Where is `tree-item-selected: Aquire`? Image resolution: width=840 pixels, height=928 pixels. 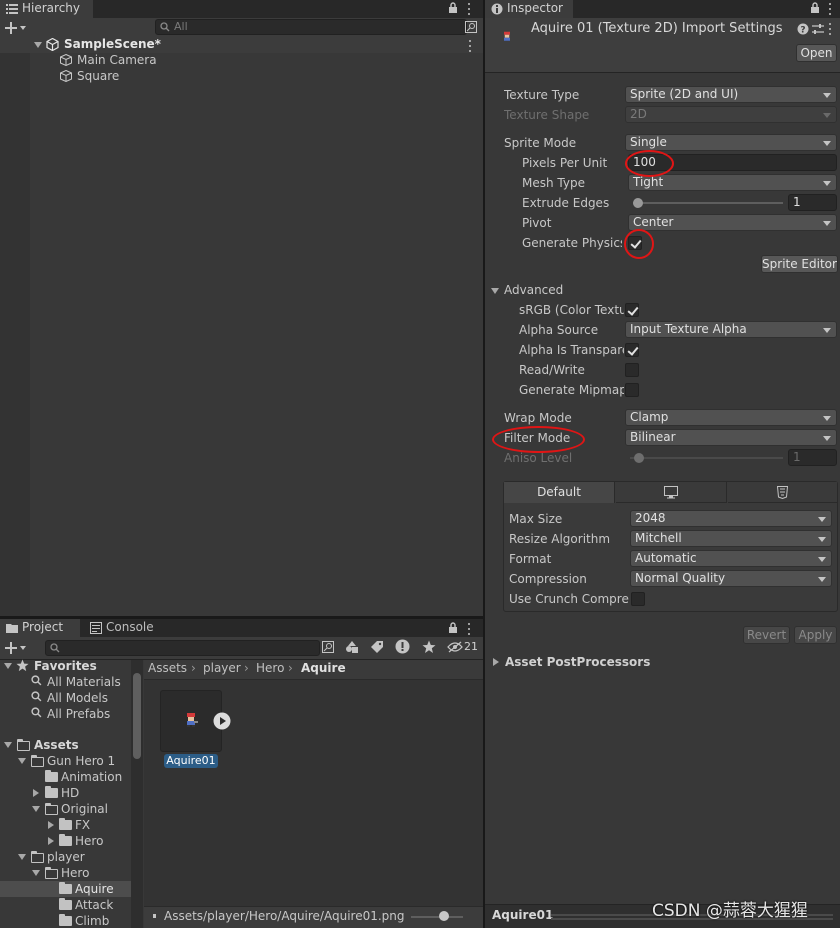 tree-item-selected: Aquire is located at coordinates (94, 889).